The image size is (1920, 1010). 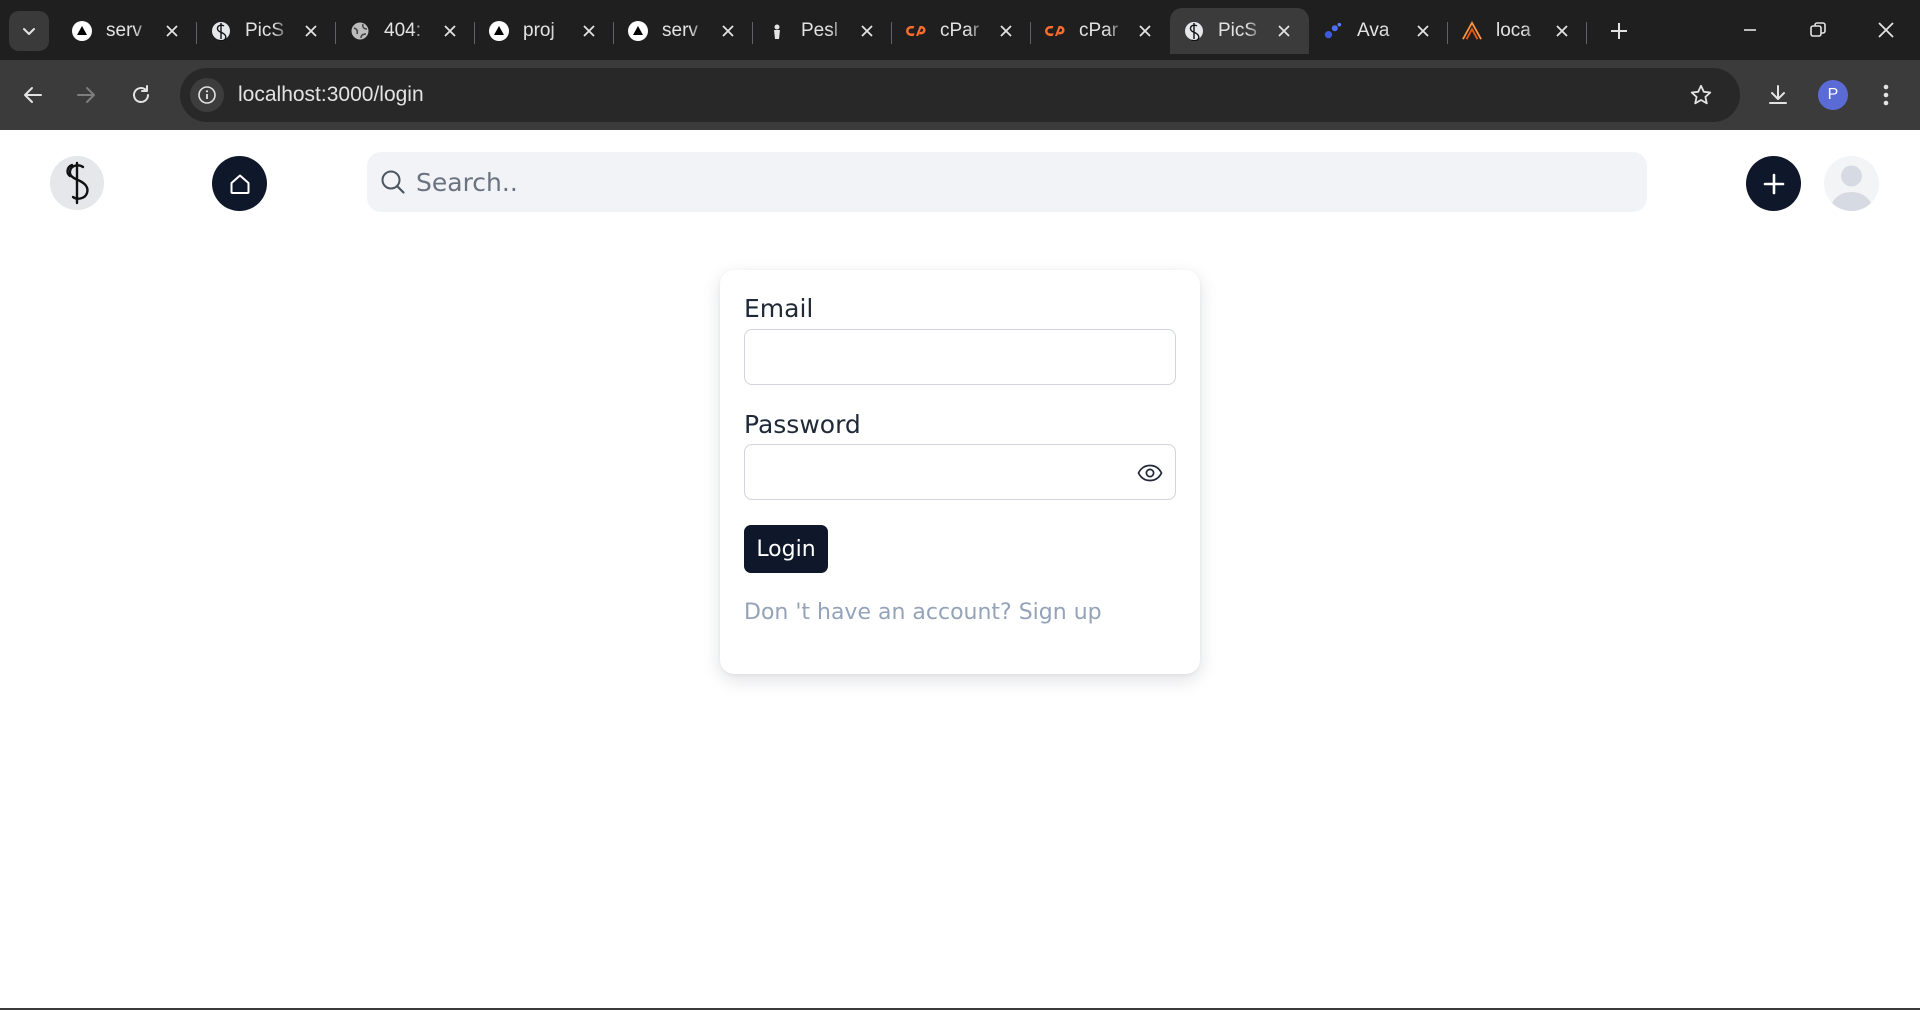 I want to click on window-controls, so click(x=1818, y=30).